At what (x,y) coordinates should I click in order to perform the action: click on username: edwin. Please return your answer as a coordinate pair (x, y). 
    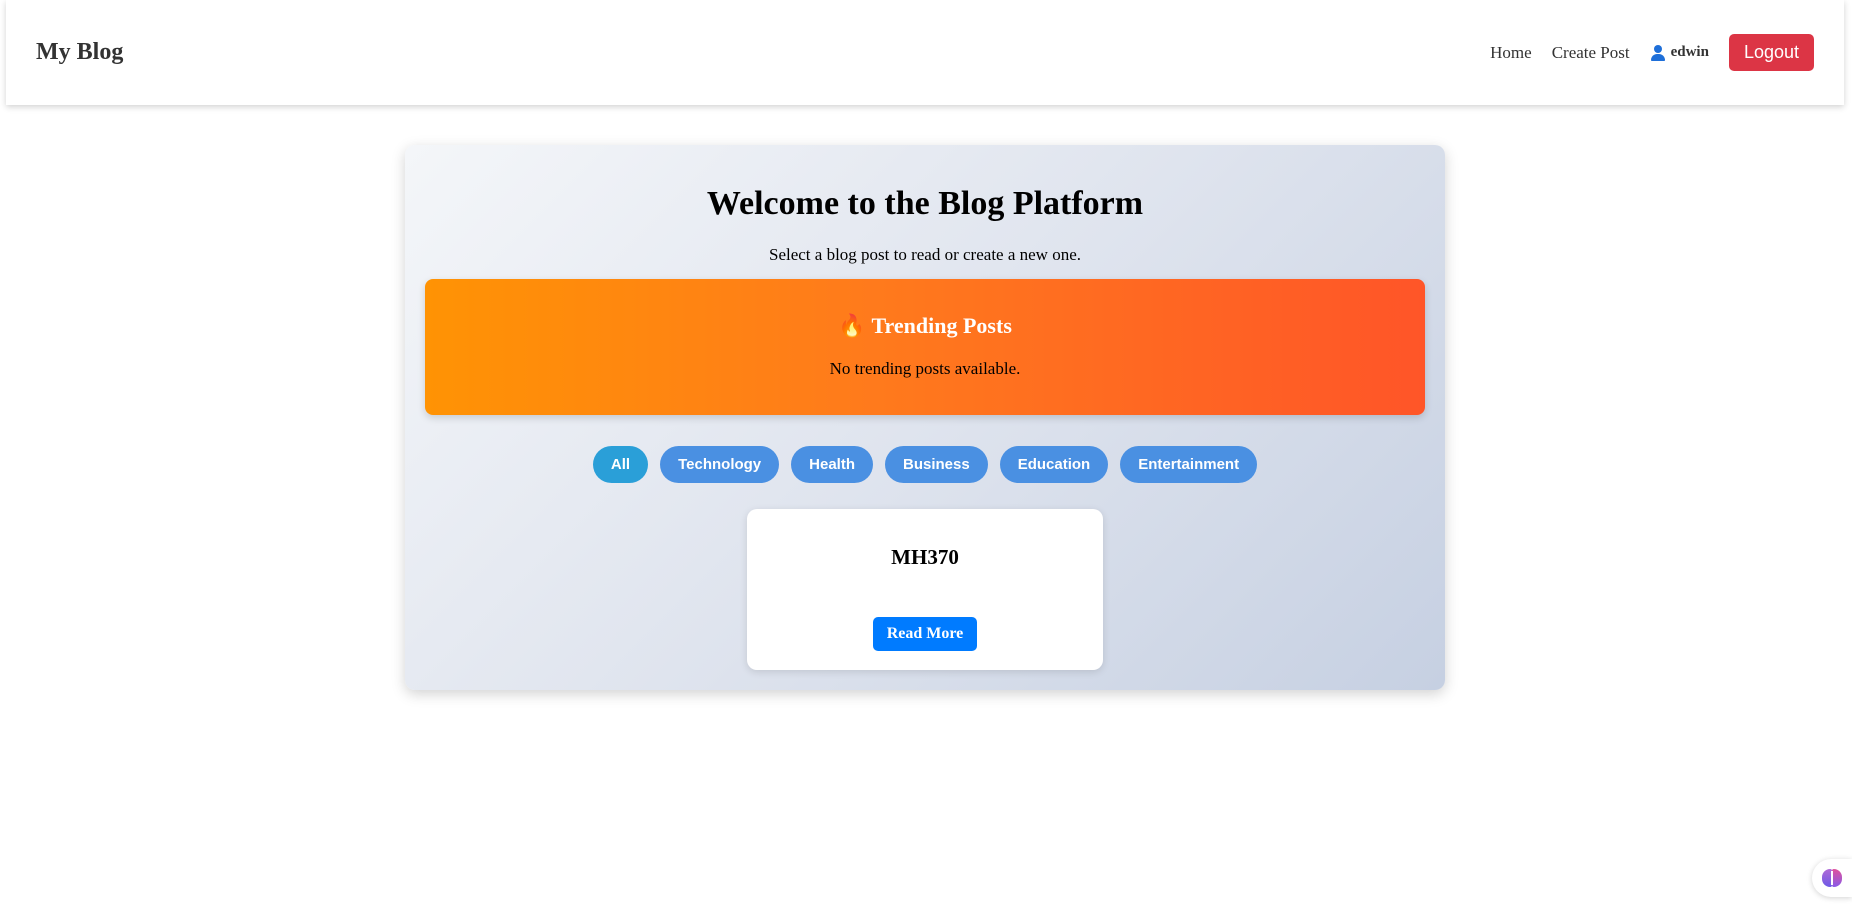
    Looking at the image, I should click on (1689, 52).